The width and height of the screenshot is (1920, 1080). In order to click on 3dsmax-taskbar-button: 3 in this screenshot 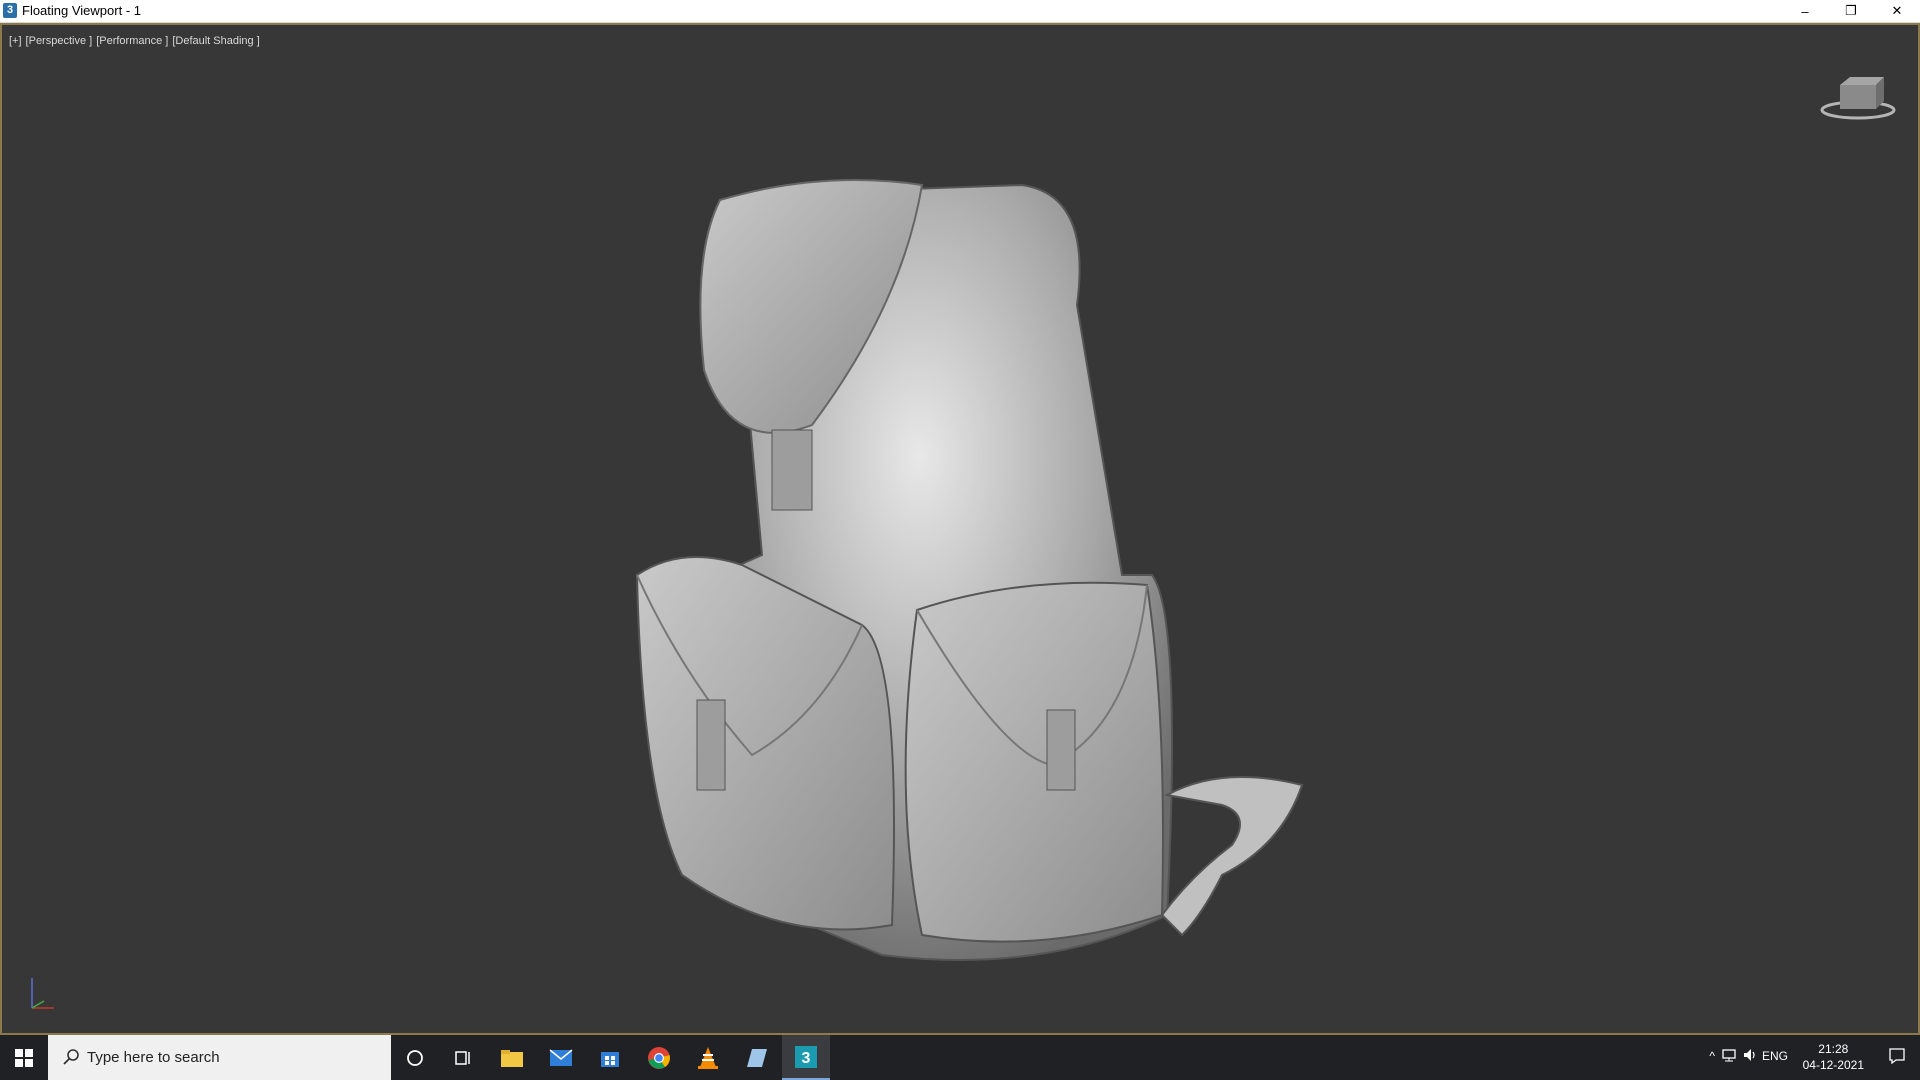, I will do `click(806, 1057)`.